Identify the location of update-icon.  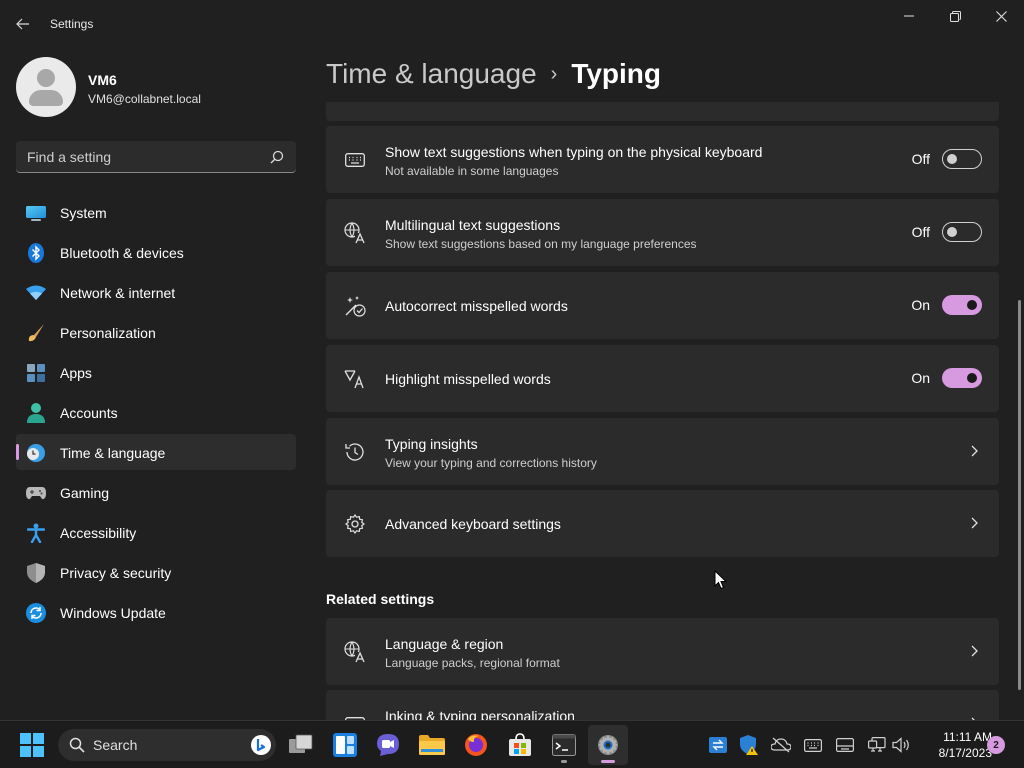
(36, 613).